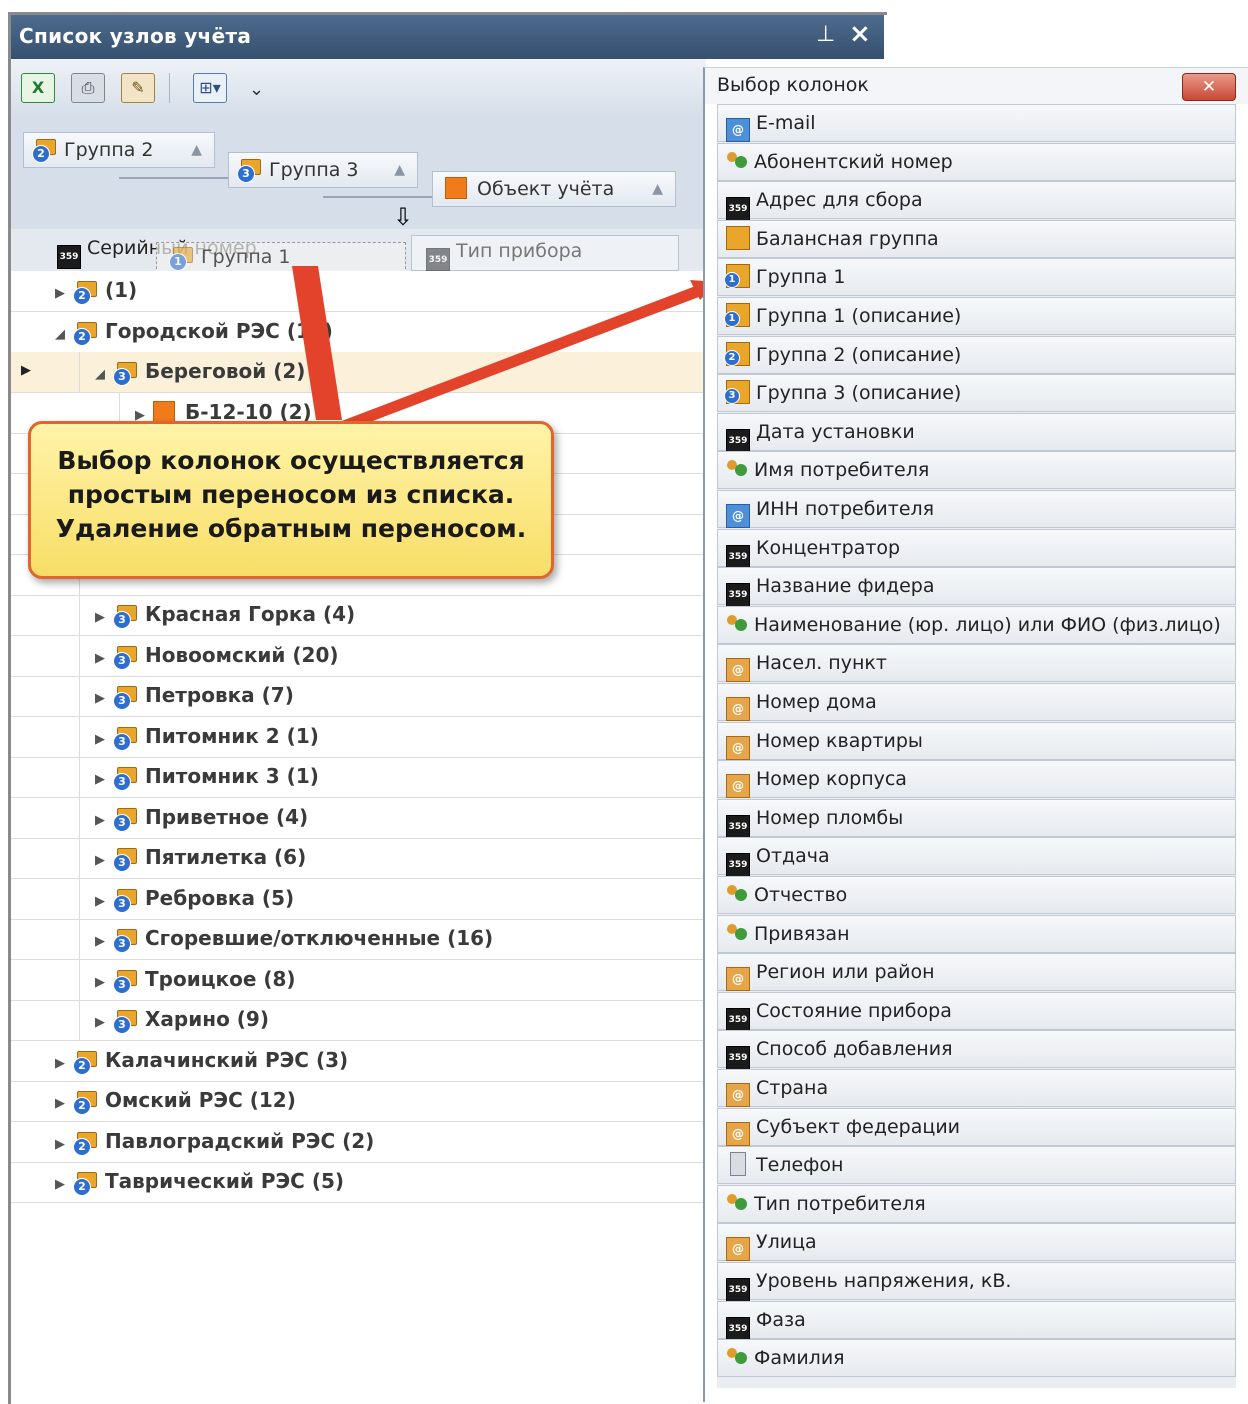 The height and width of the screenshot is (1404, 1248). I want to click on column-chooser-item: 359 Отдача, so click(976, 857).